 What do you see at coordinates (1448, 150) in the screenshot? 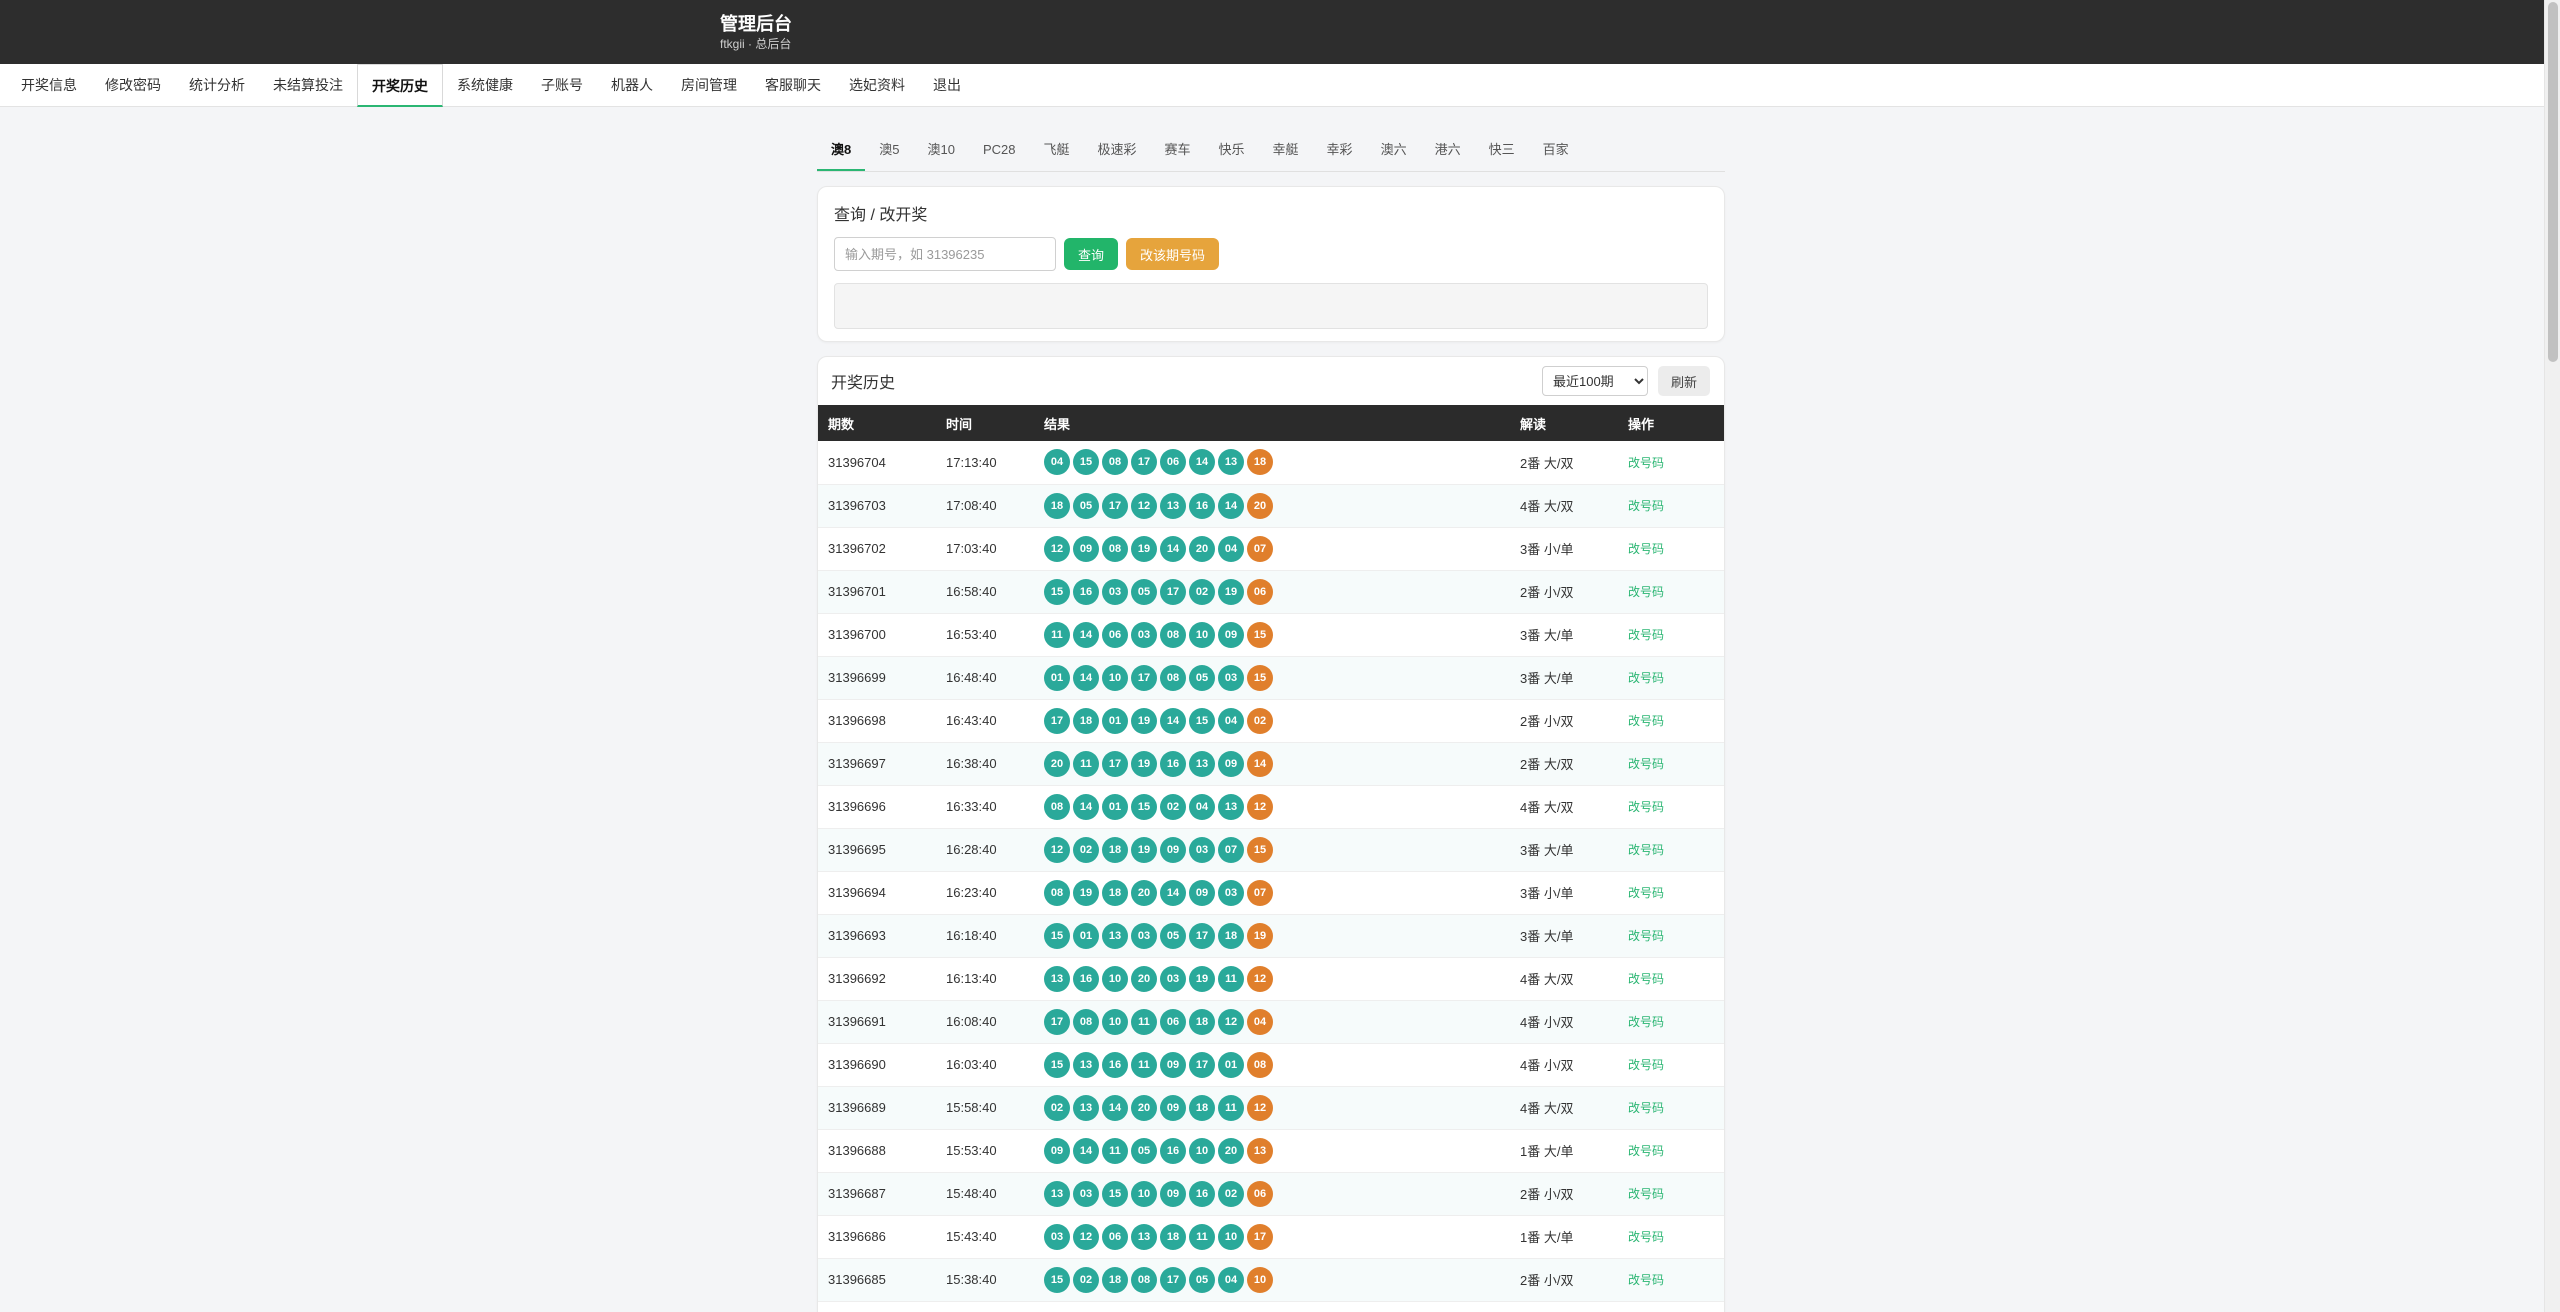
I see `game-tab: 港六` at bounding box center [1448, 150].